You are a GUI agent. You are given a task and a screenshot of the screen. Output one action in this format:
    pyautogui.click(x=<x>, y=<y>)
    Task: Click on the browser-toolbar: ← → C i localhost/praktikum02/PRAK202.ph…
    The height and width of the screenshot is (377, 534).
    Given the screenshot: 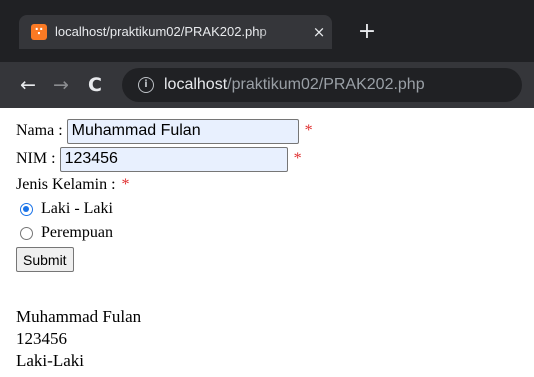 What is the action you would take?
    pyautogui.click(x=267, y=85)
    